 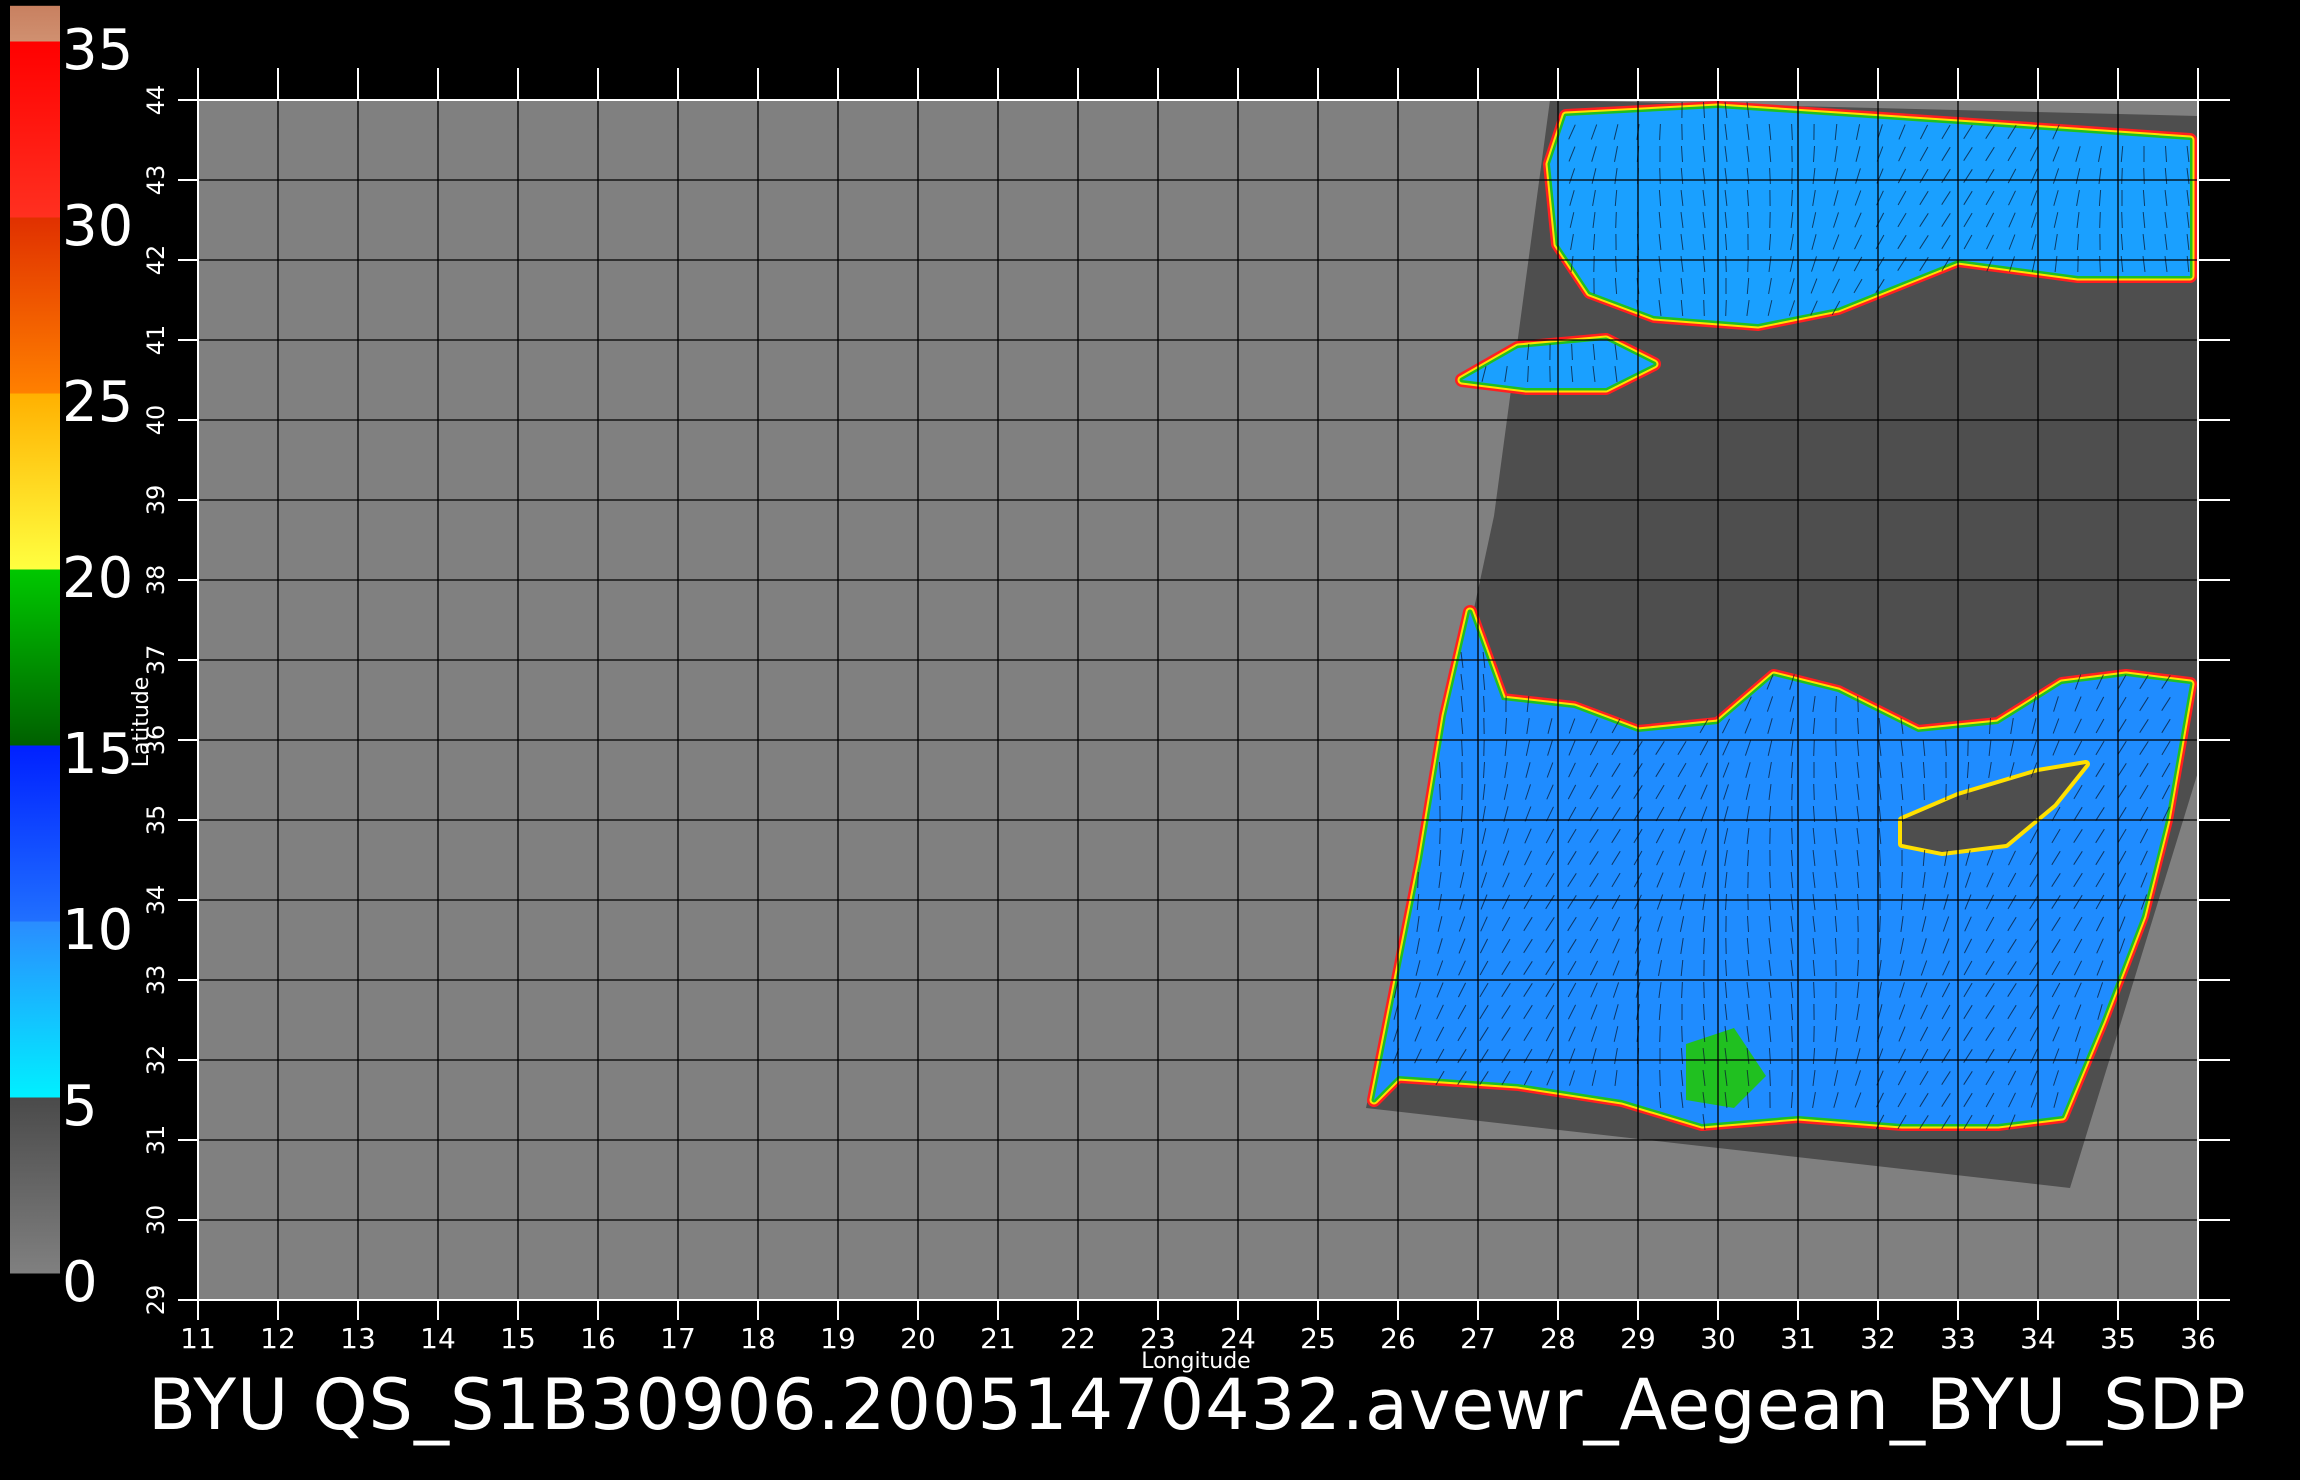 I want to click on x-tick-label: 34, so click(x=2038, y=1338).